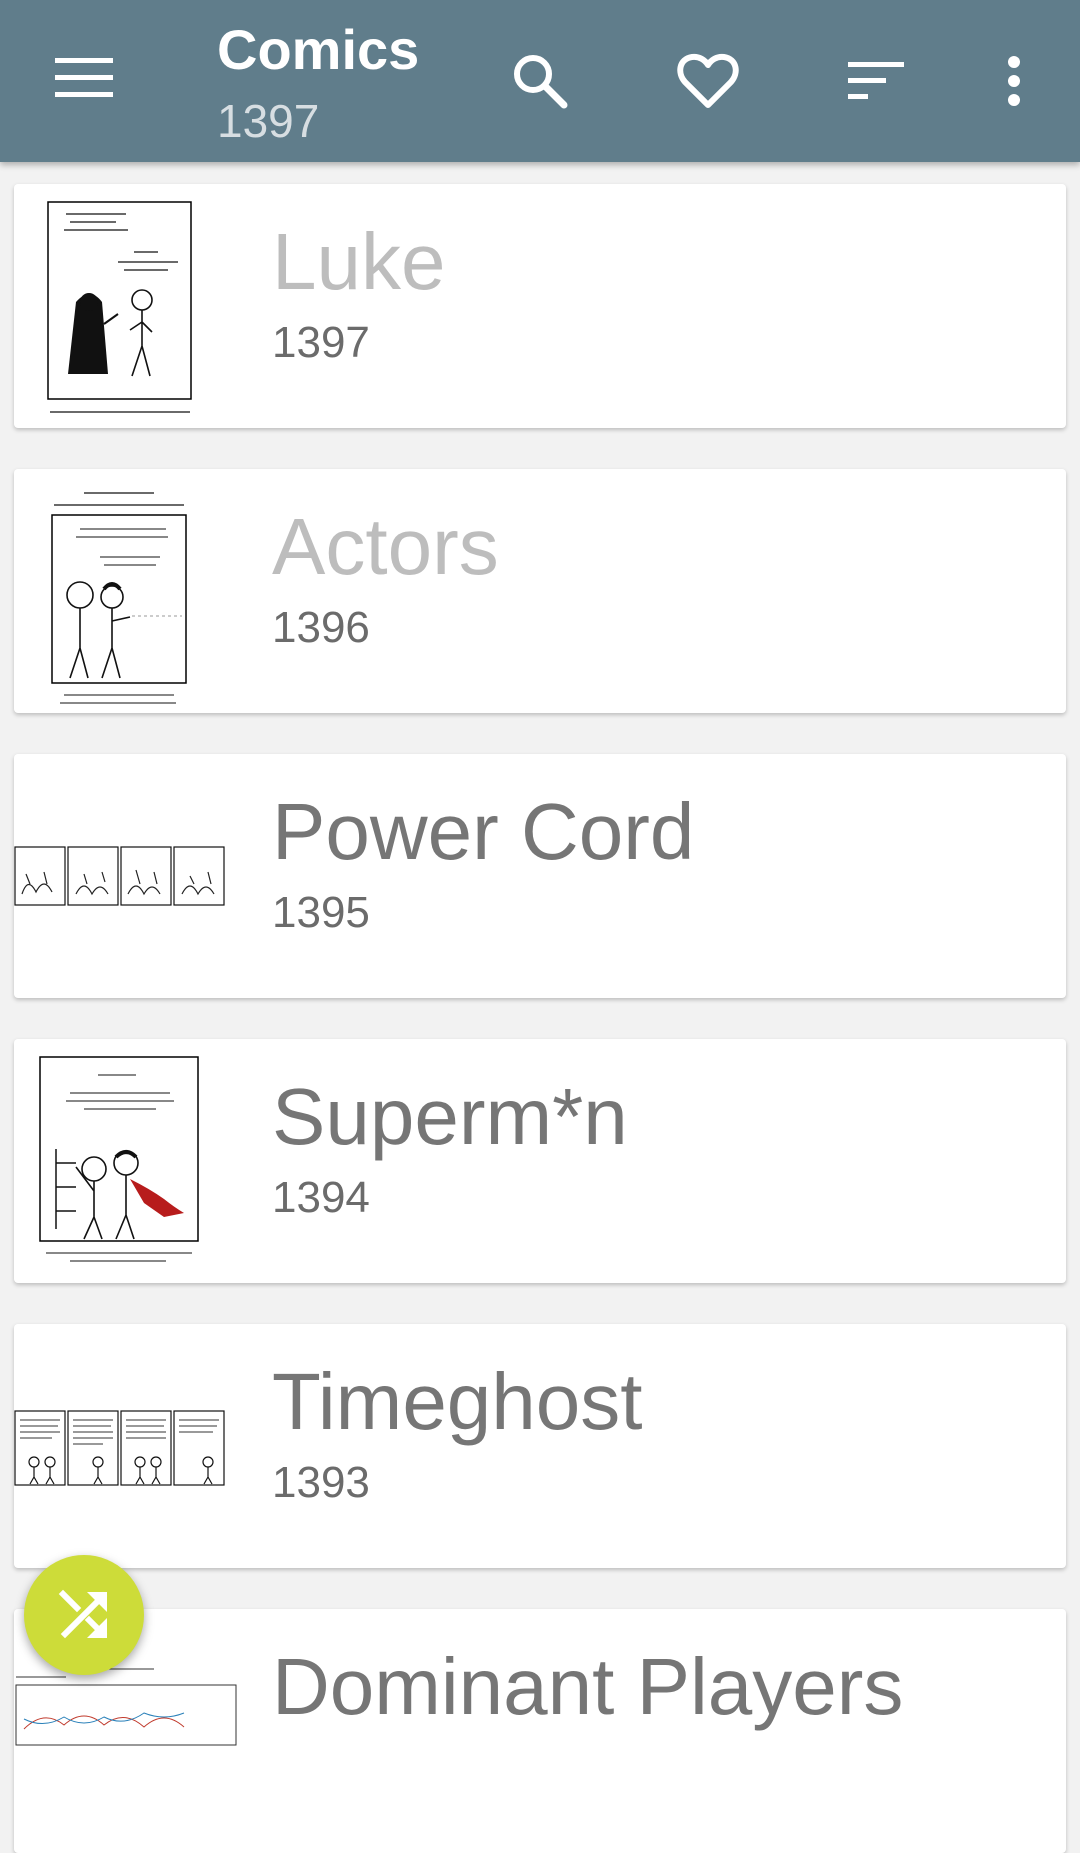  Describe the element at coordinates (540, 306) in the screenshot. I see `comic-card: Luke 1397` at that location.